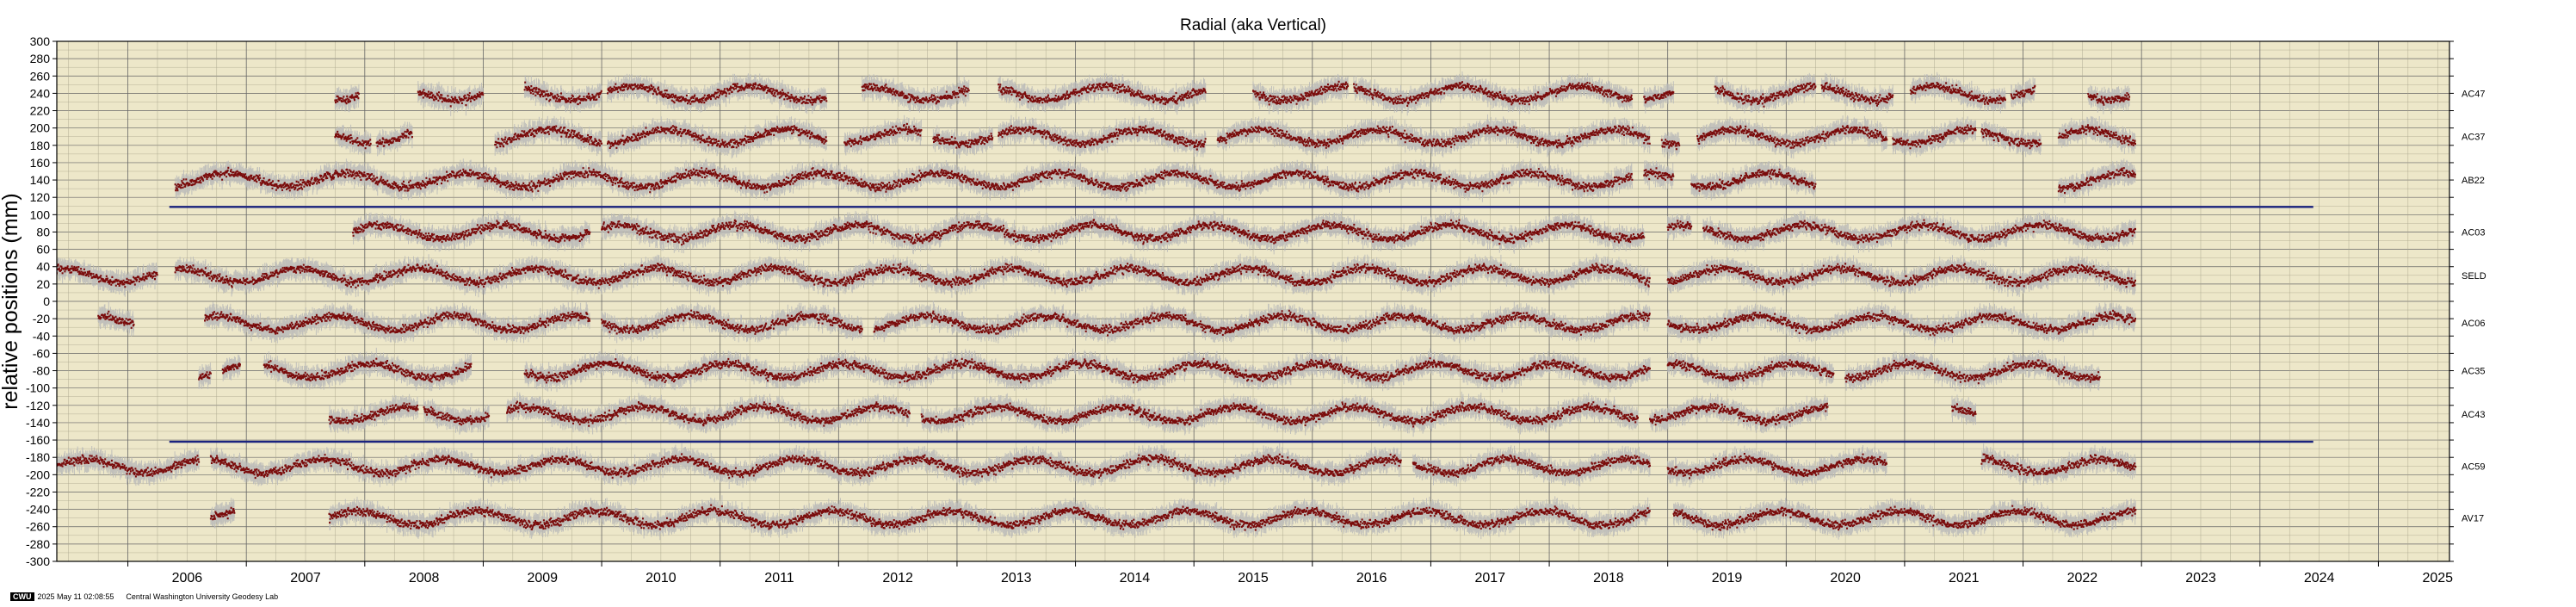  Describe the element at coordinates (2474, 138) in the screenshot. I see `series-label: AC37` at that location.